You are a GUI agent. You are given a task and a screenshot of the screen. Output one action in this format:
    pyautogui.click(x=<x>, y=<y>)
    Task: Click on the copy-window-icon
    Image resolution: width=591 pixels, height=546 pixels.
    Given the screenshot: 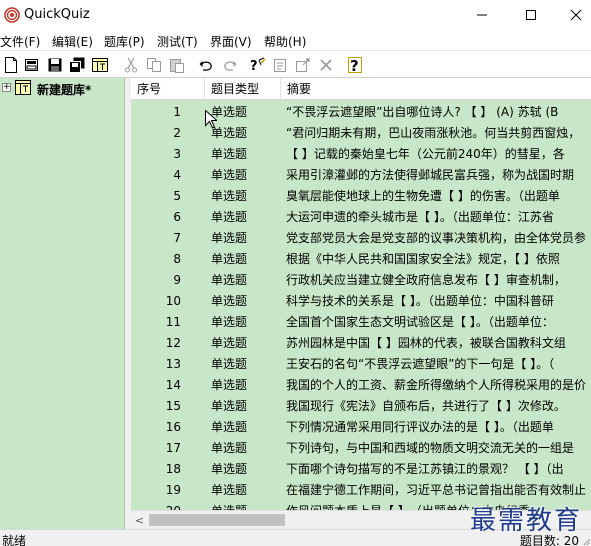 What is the action you would take?
    pyautogui.click(x=100, y=65)
    